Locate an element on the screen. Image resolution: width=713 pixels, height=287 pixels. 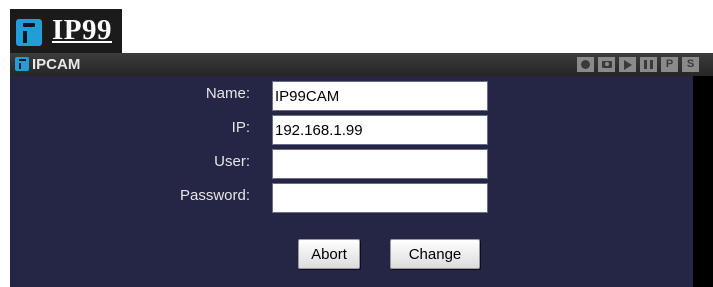
change-button: Change is located at coordinates (435, 254).